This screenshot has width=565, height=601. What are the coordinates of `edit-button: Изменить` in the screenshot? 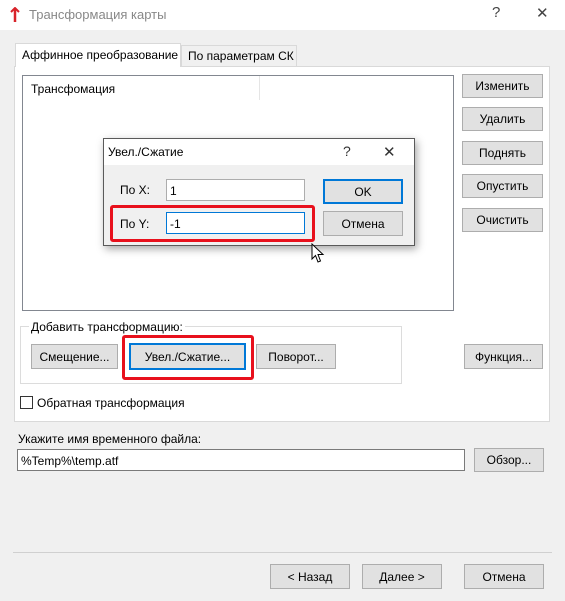 It's located at (502, 86).